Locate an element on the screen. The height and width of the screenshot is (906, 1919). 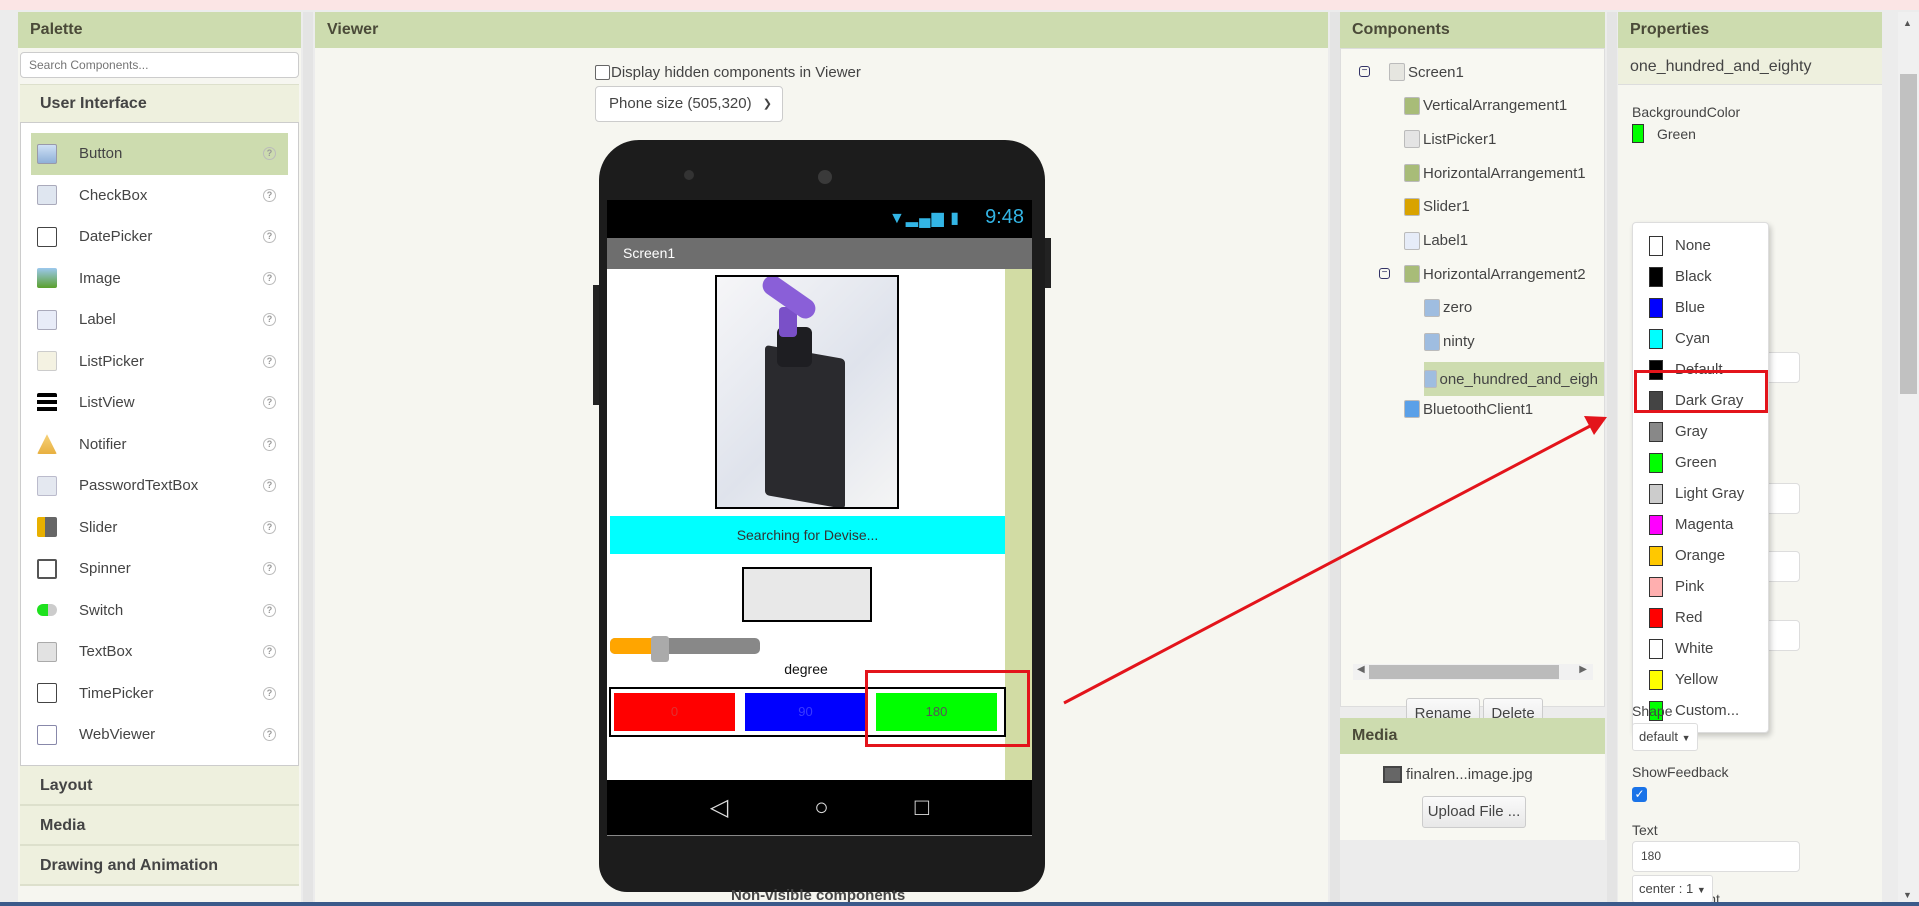
tree-node-listpicker1: ListPicker1 is located at coordinates (1450, 139).